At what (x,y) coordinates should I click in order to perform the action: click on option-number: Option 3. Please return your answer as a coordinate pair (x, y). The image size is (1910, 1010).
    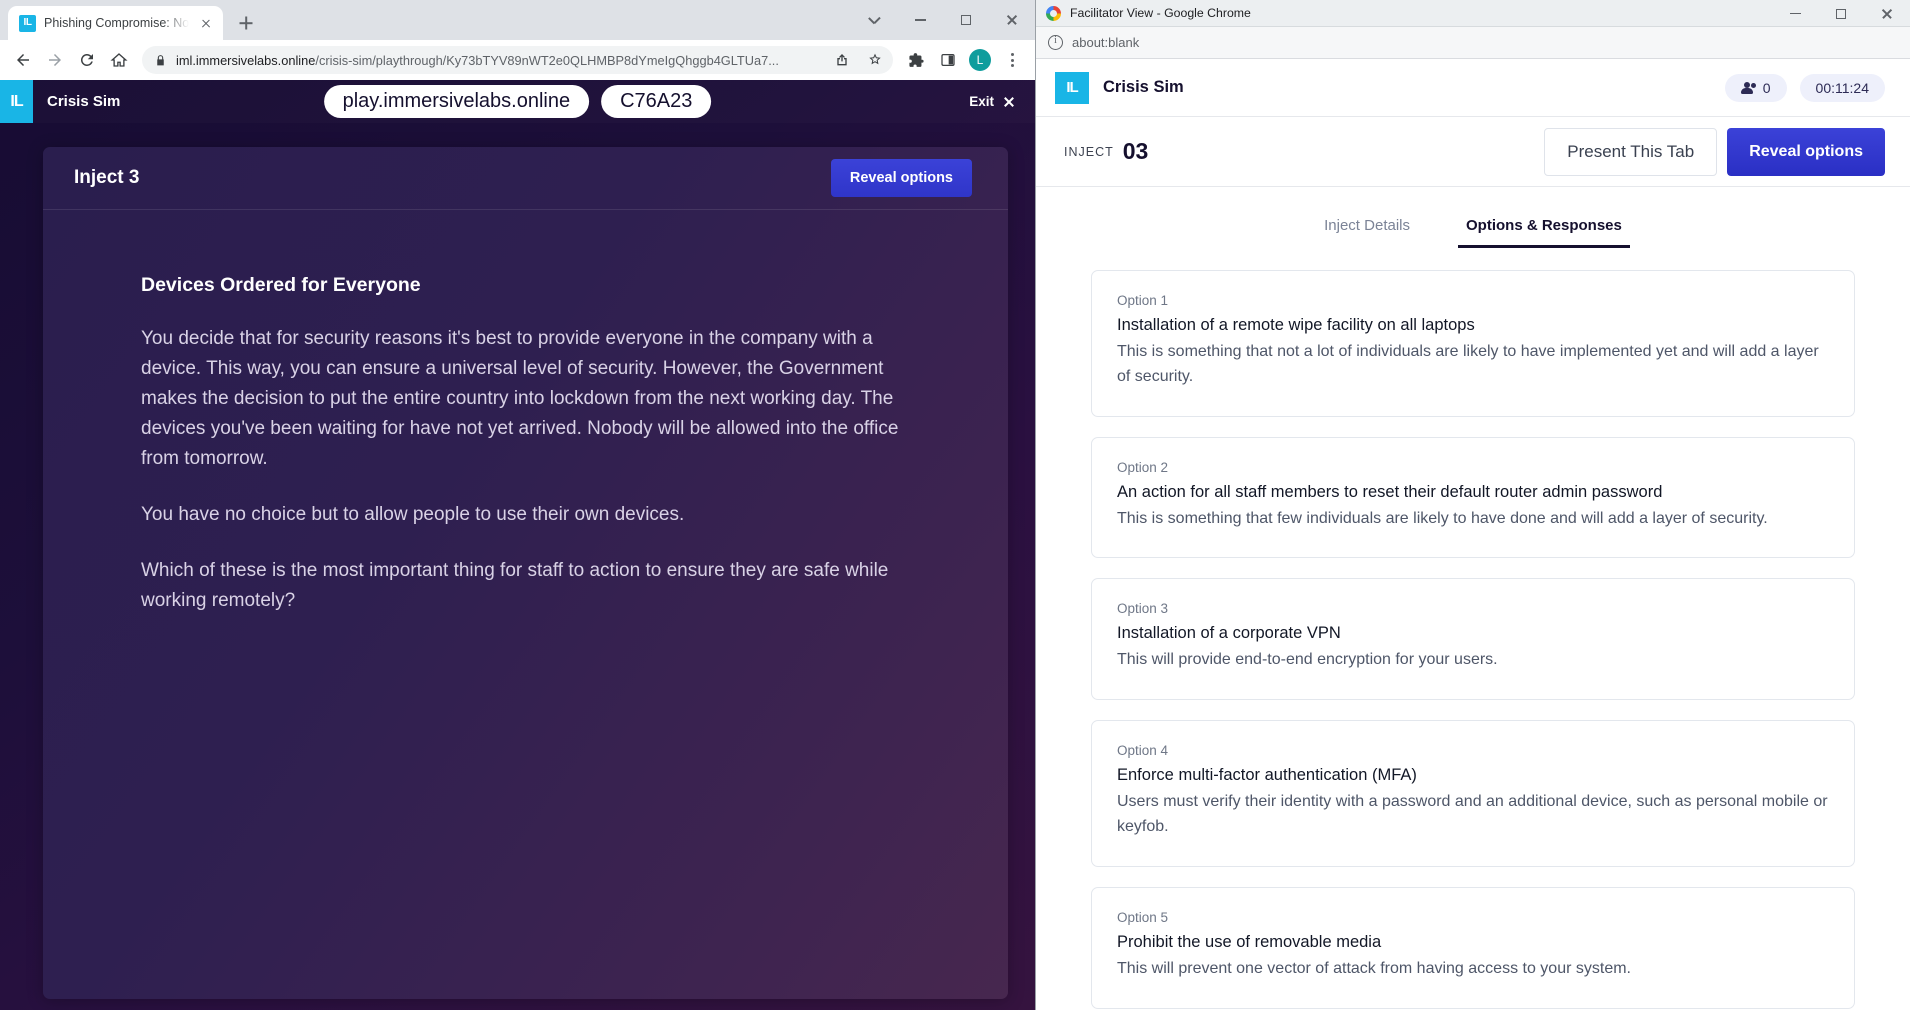
    Looking at the image, I should click on (1143, 609).